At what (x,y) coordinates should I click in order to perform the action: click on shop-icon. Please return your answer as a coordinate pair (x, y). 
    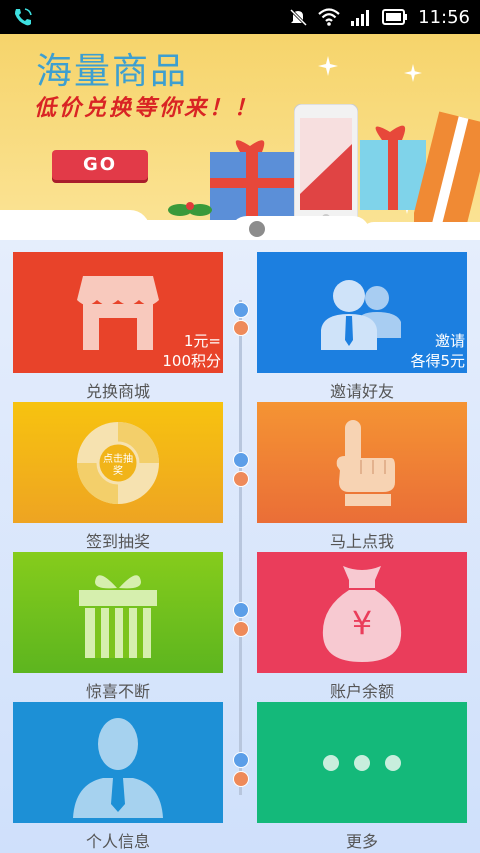
    Looking at the image, I should click on (118, 313).